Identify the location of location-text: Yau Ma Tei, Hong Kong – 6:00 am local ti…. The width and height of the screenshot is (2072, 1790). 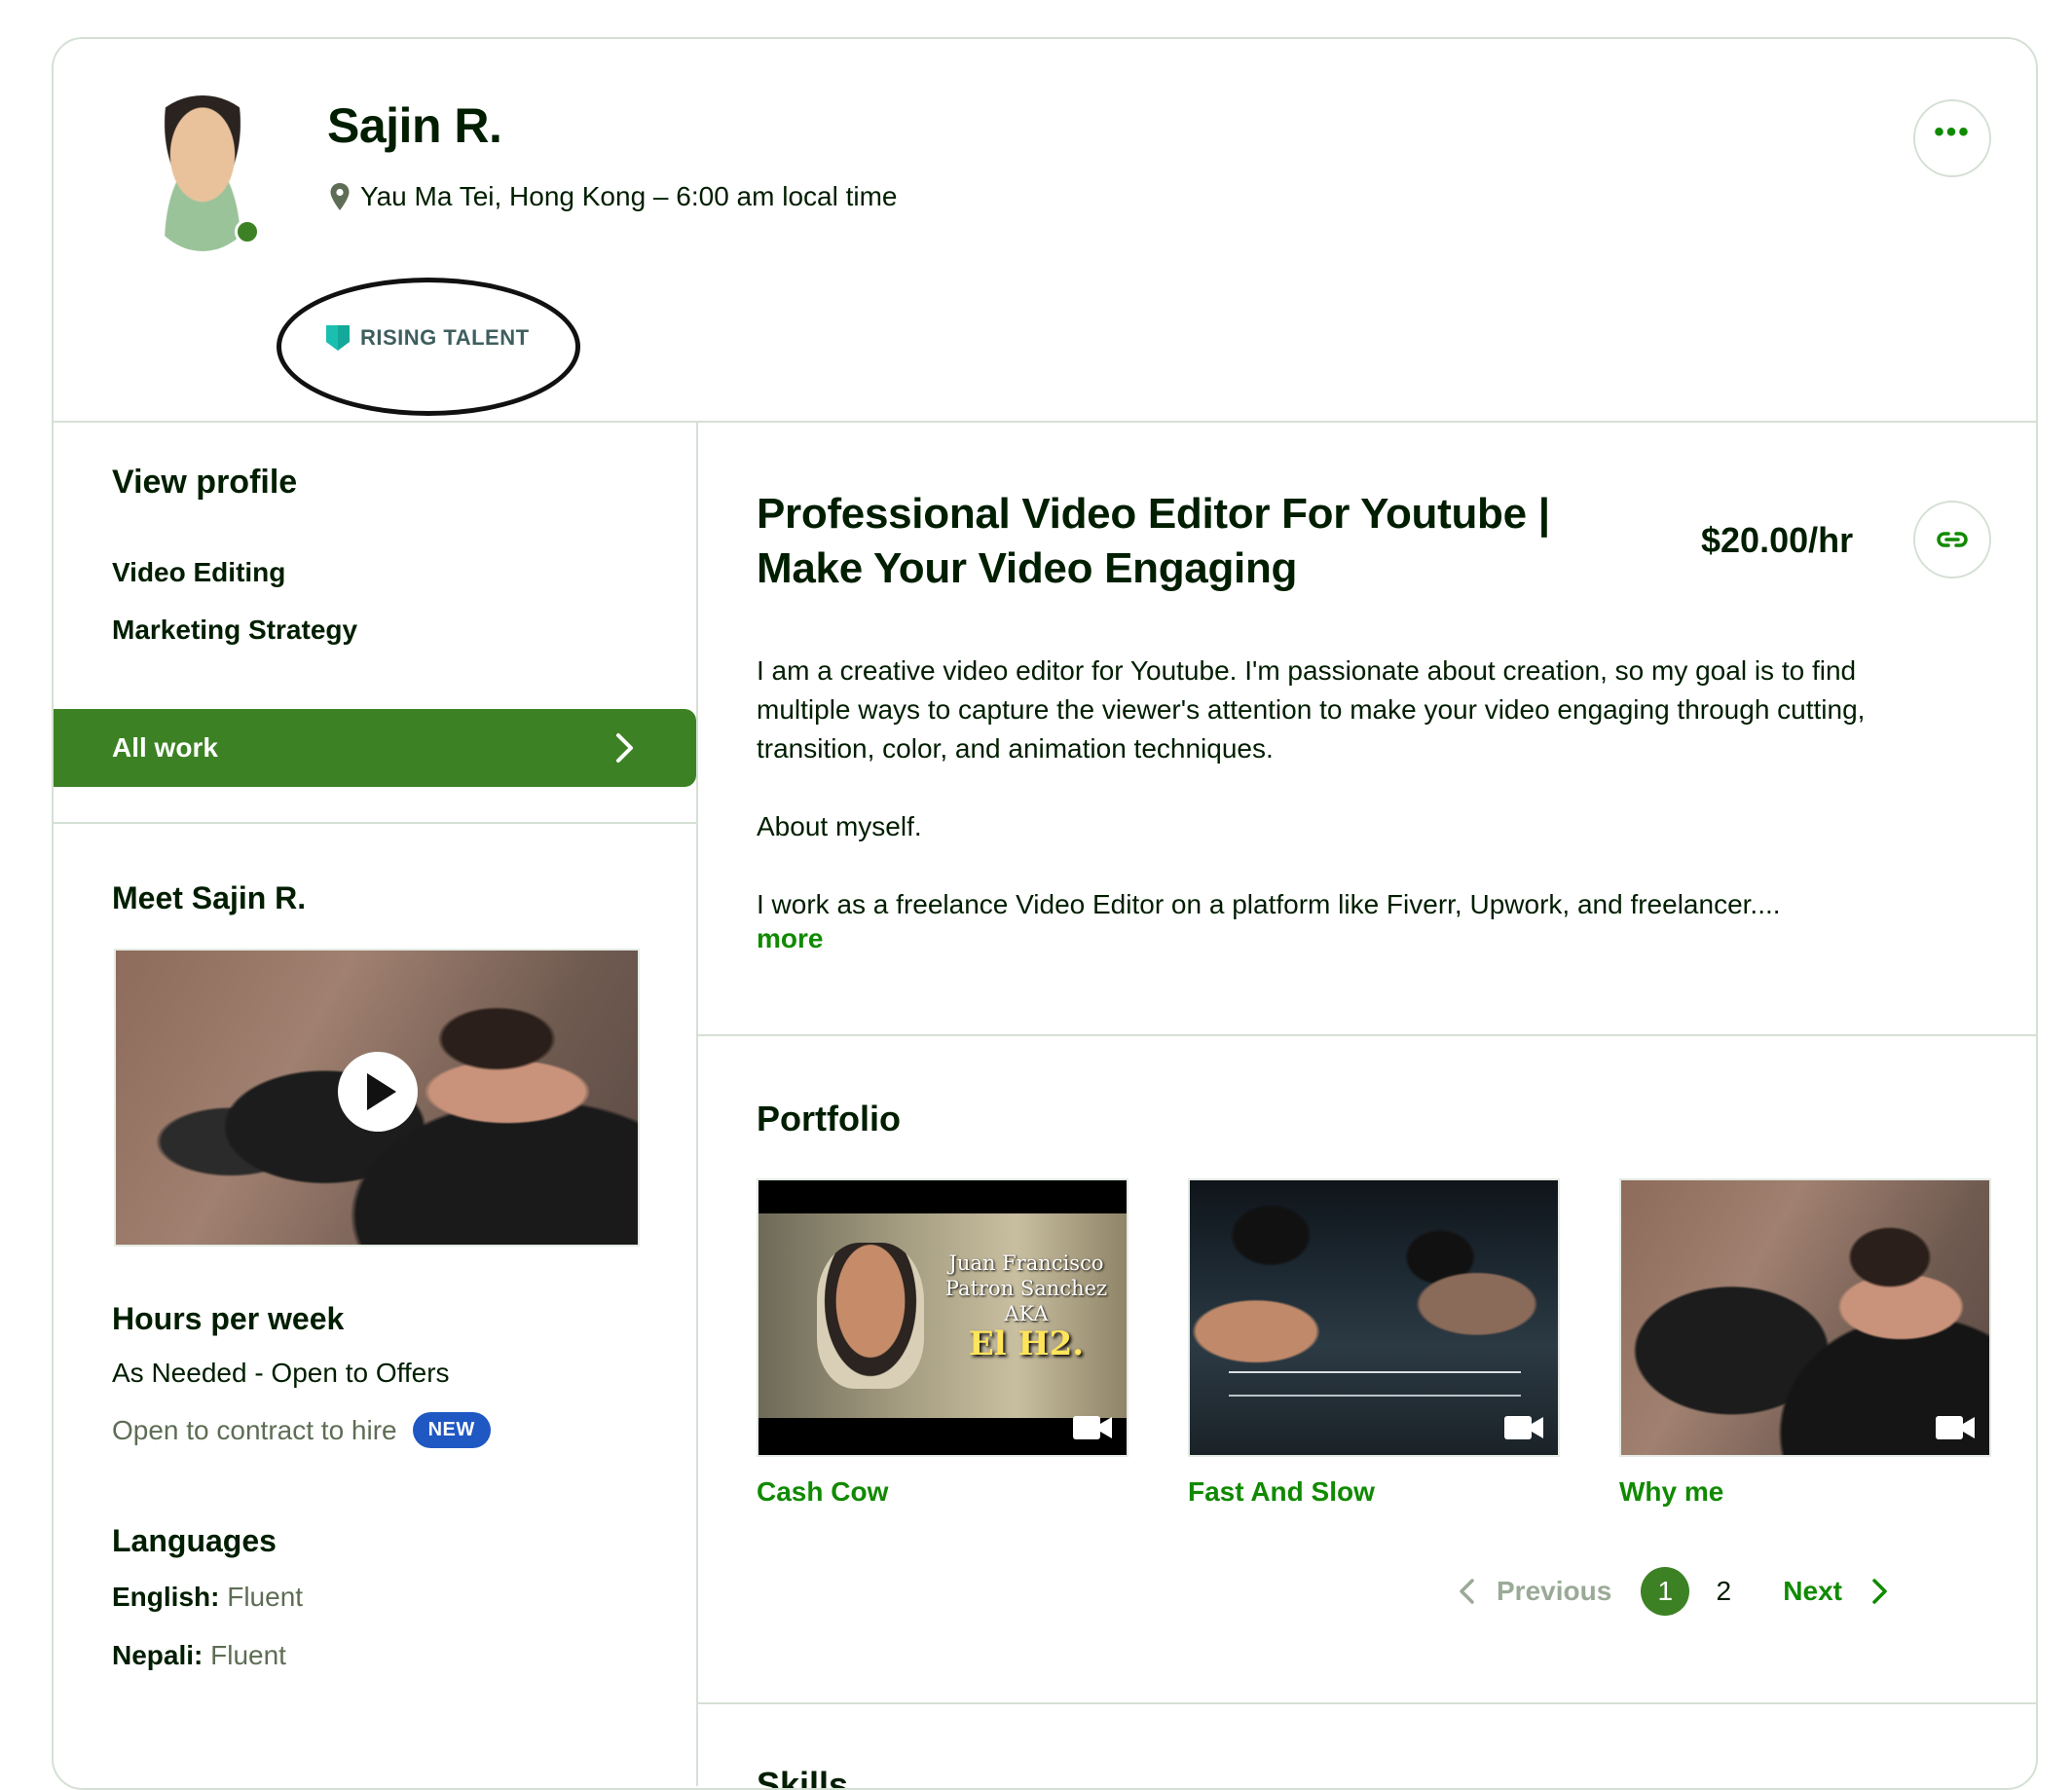
(629, 196).